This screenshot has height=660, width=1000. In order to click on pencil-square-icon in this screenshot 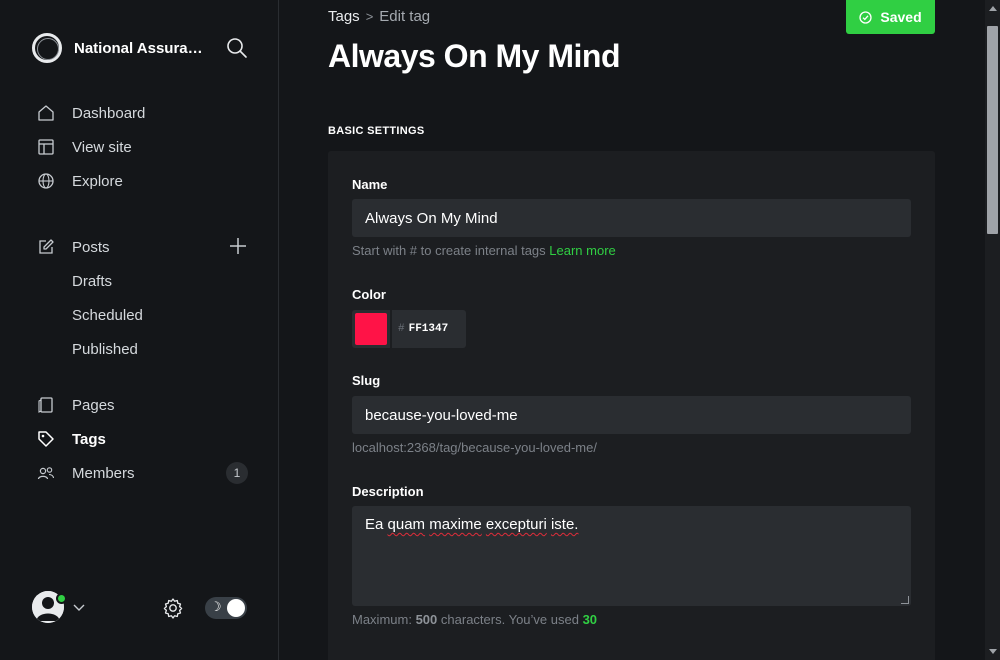, I will do `click(46, 247)`.